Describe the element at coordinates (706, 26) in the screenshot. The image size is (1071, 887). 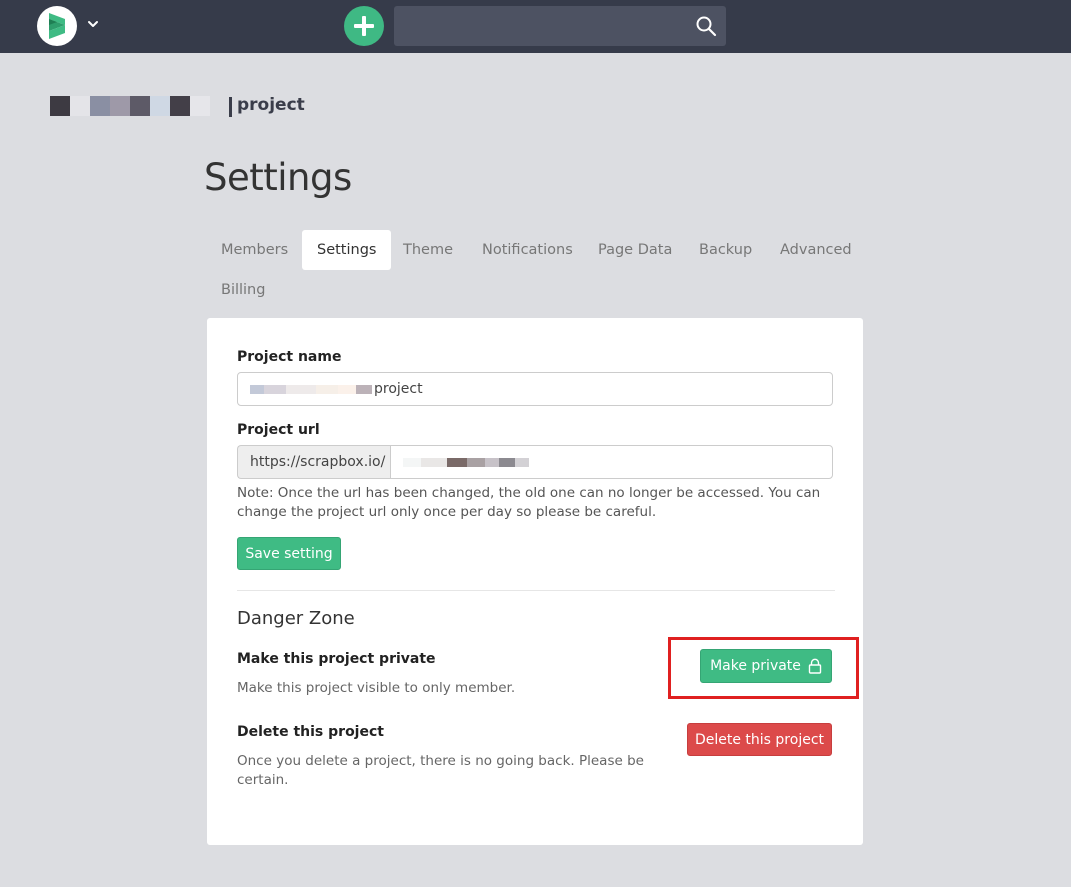
I see `search-icon` at that location.